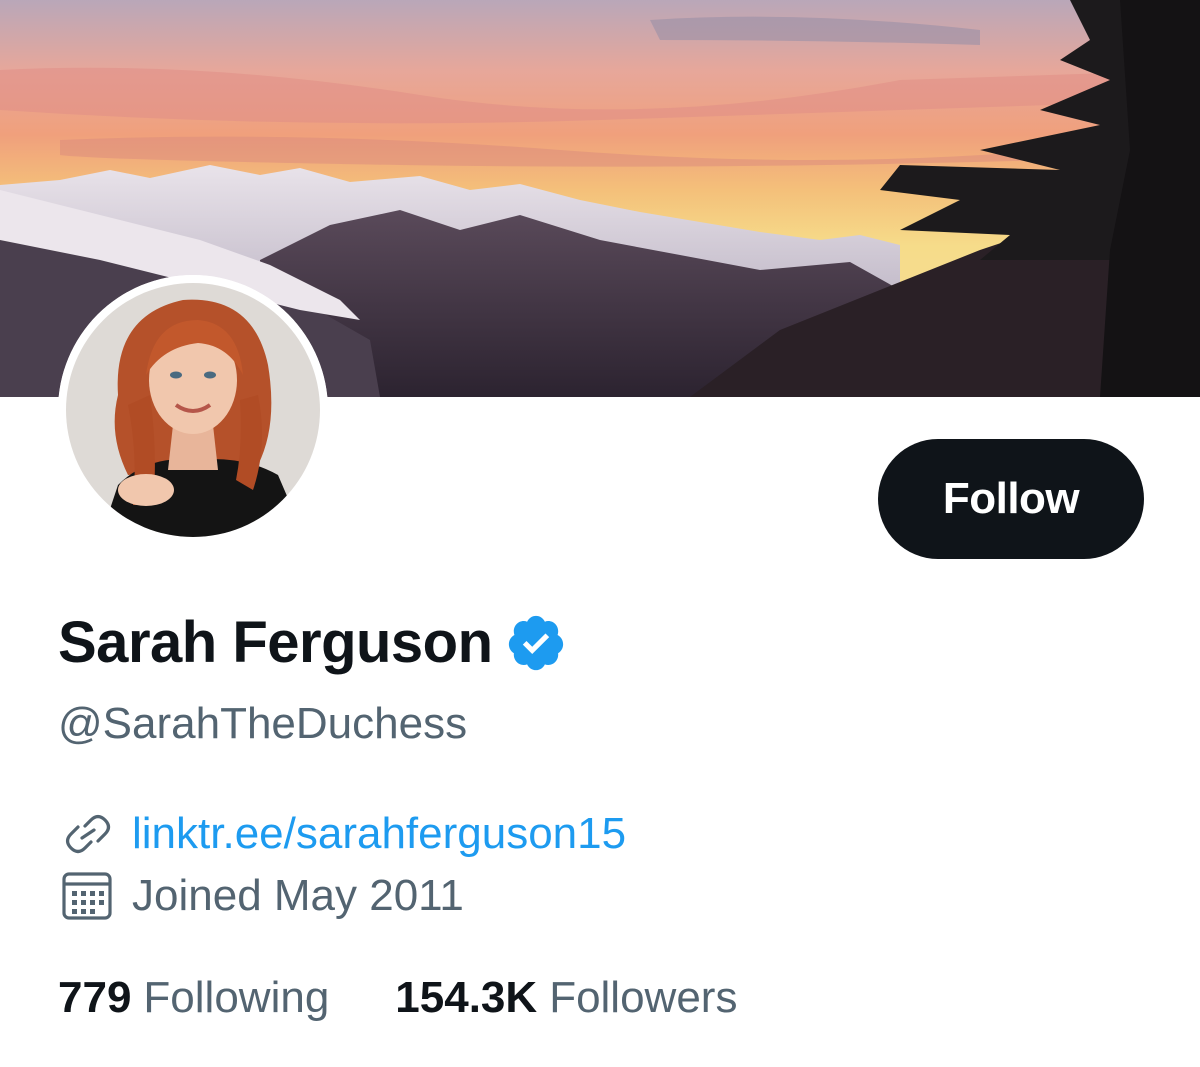 The image size is (1200, 1067). I want to click on profile-website-row: linktr.ee/sarahferguson15, so click(342, 834).